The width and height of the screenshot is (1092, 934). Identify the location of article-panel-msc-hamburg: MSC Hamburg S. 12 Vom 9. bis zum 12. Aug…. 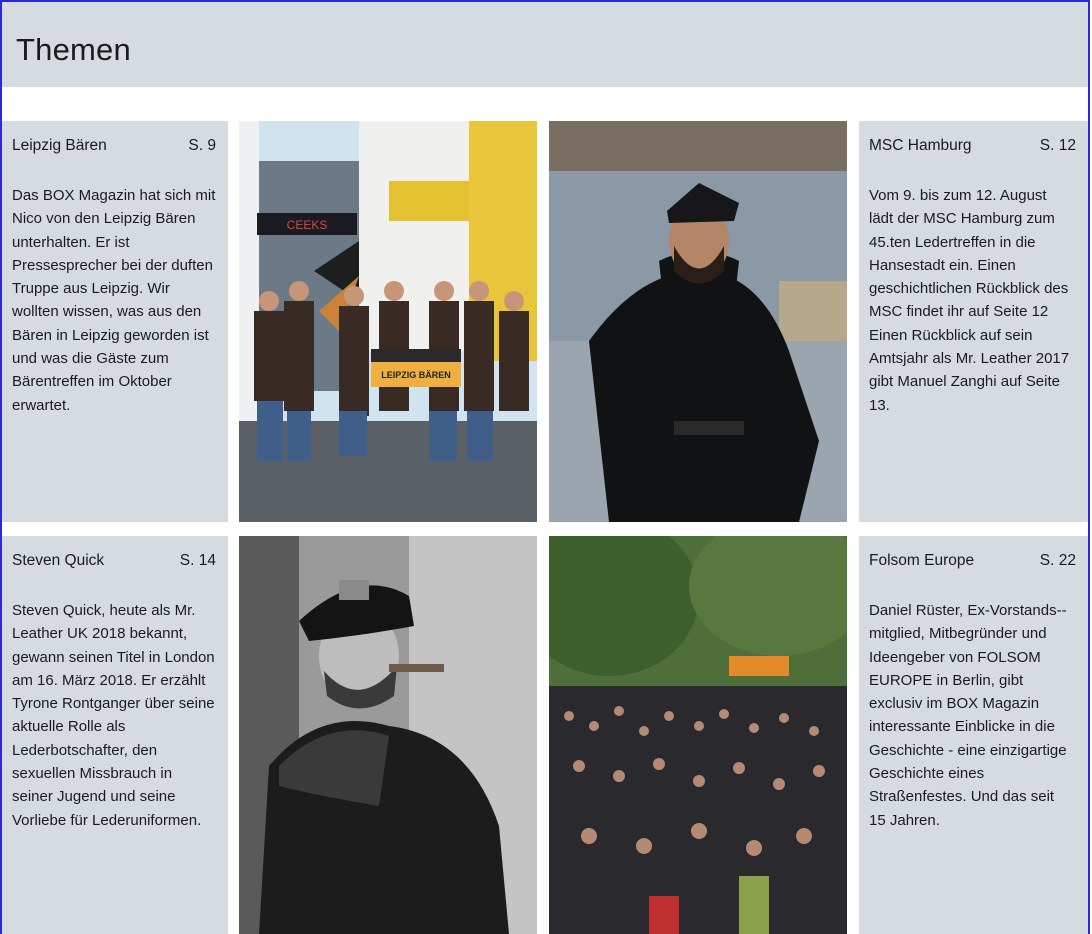
(973, 321).